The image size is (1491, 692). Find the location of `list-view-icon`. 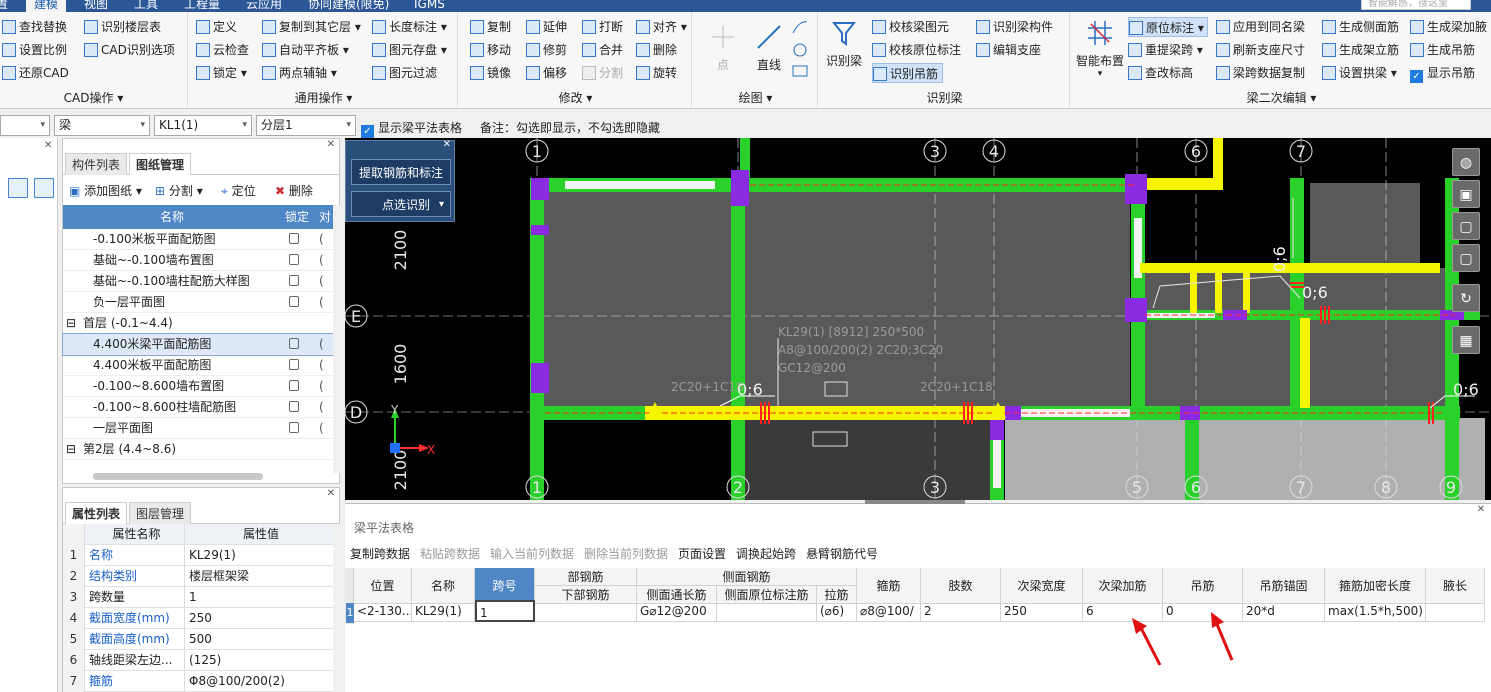

list-view-icon is located at coordinates (18, 188).